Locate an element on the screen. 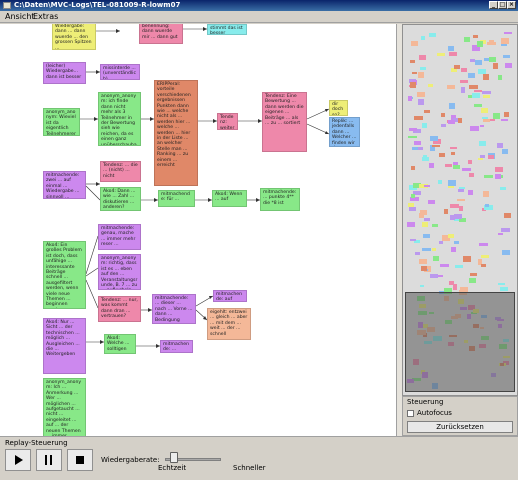 The height and width of the screenshot is (480, 518). steuerung-panel: Steuerung Autofocus Zurücksetzen is located at coordinates (460, 416).